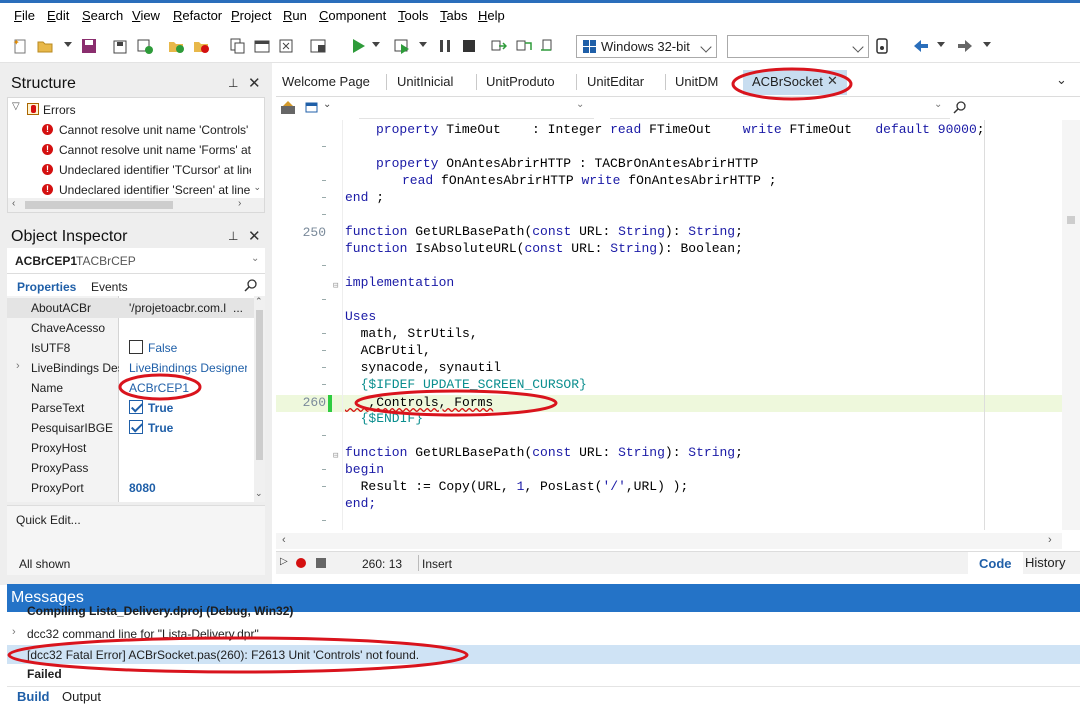 This screenshot has width=1080, height=709. Describe the element at coordinates (188, 388) in the screenshot. I see `property-value: ACBrCEP1` at that location.